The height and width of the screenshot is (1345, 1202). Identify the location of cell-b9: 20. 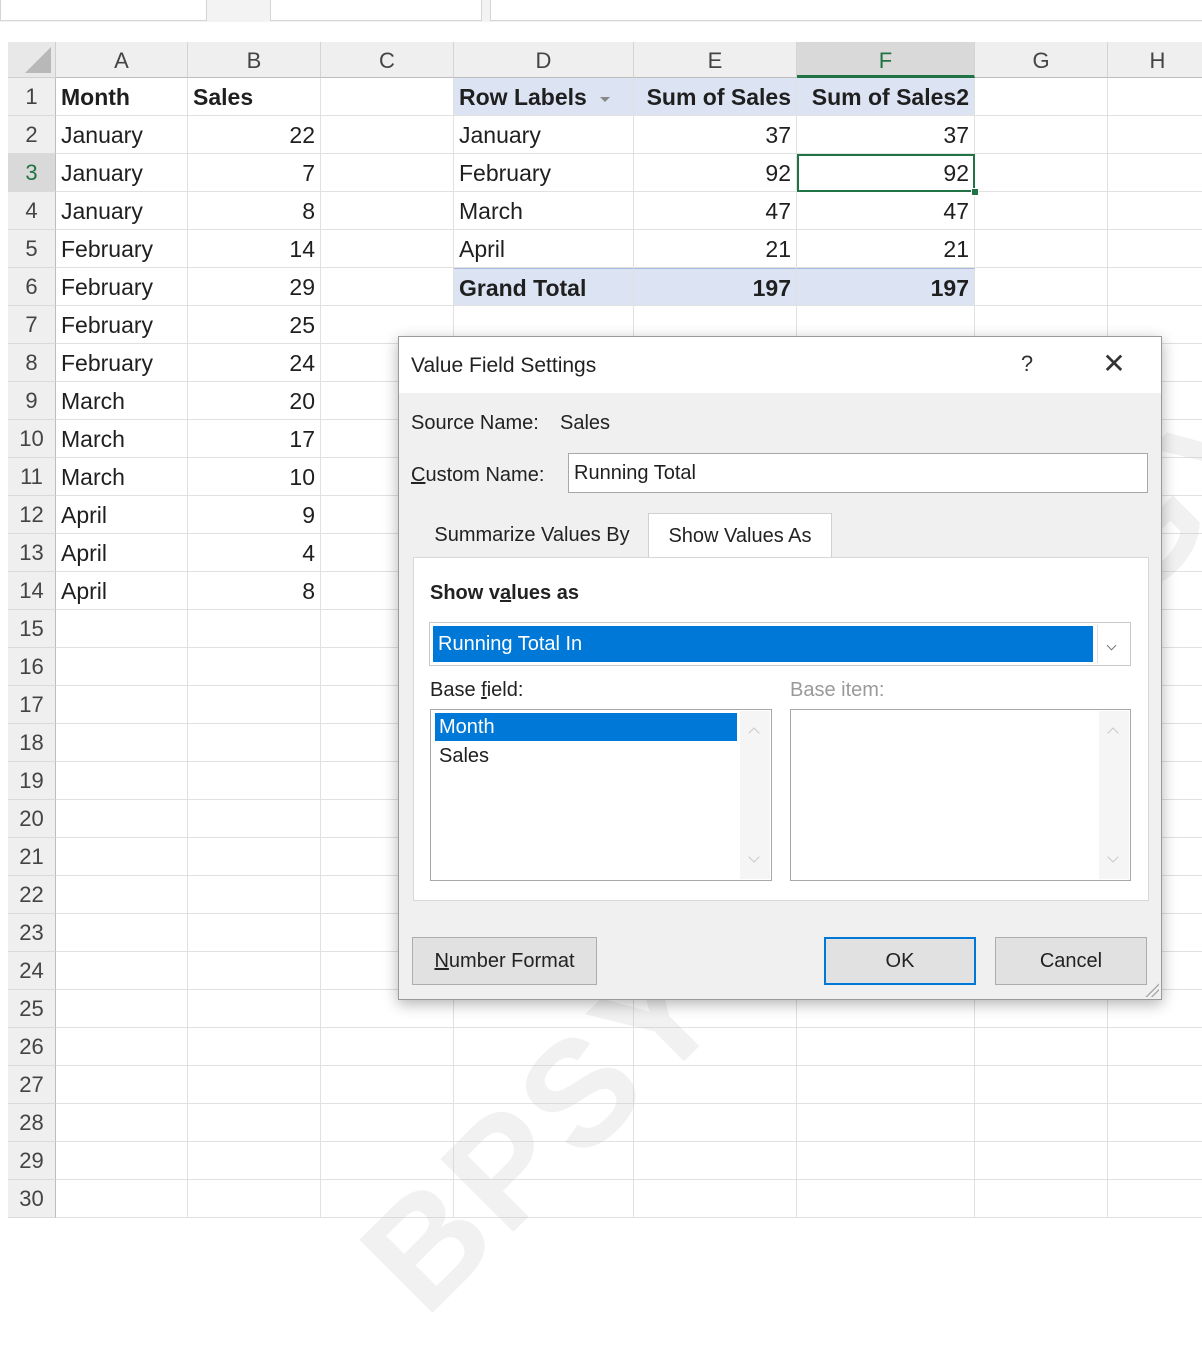
(254, 401).